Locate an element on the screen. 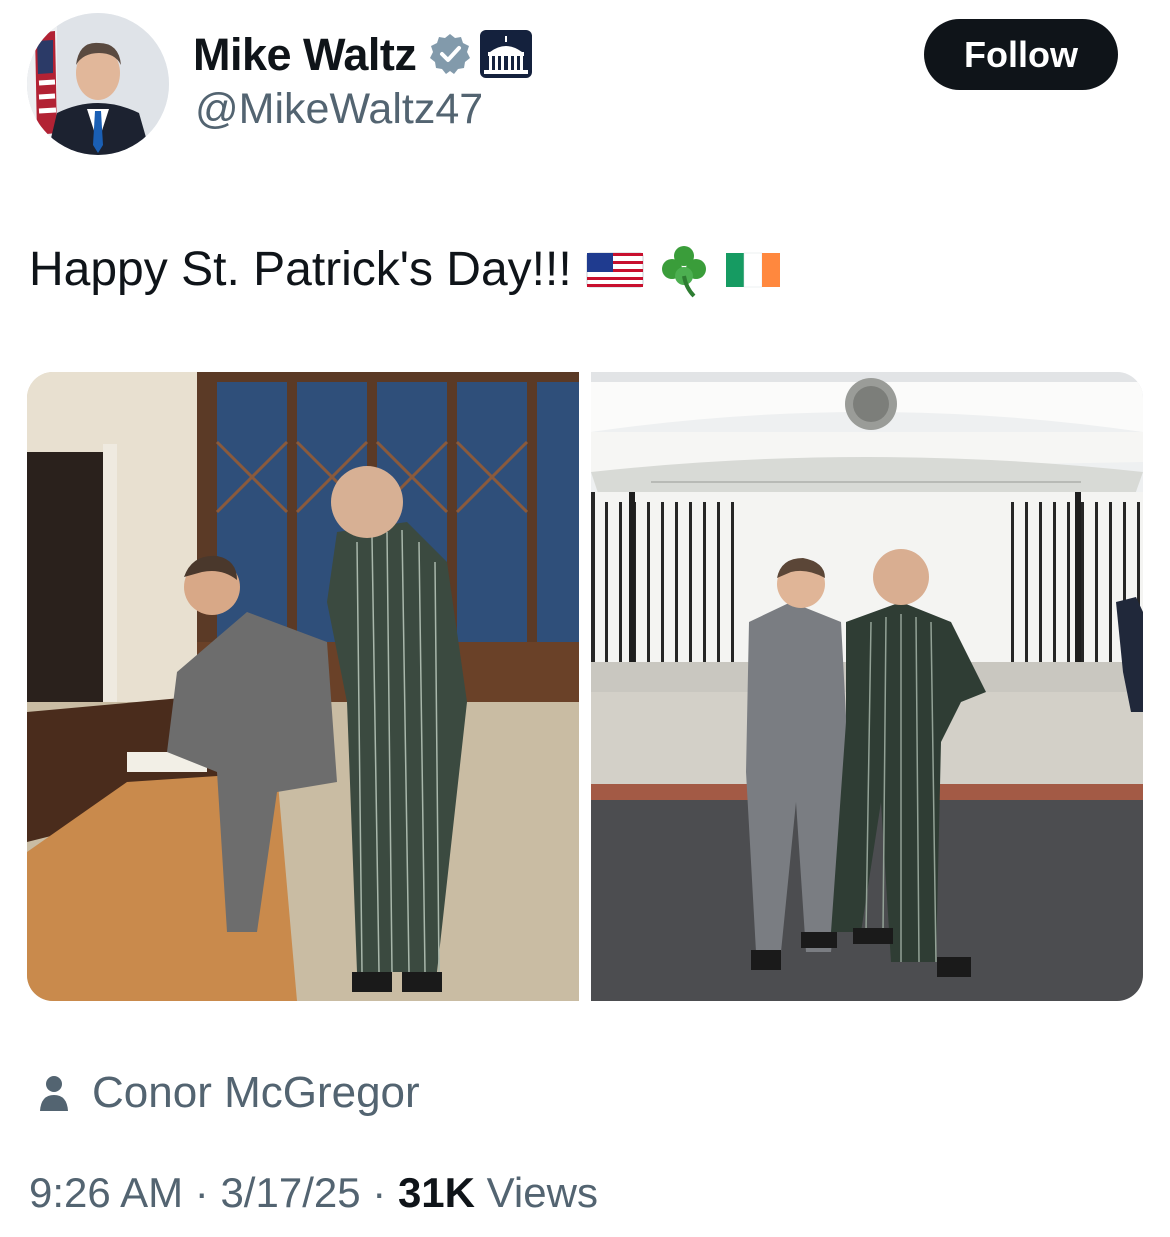 Image resolution: width=1170 pixels, height=1237 pixels. author-name-row: Mike Waltz is located at coordinates (363, 54).